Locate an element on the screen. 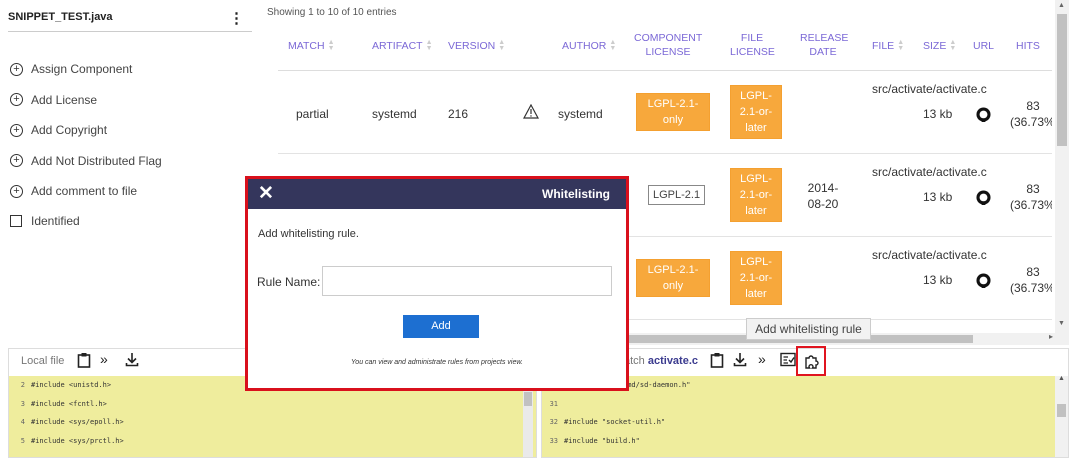 The height and width of the screenshot is (458, 1069). code-line: 33 #include "build.h" is located at coordinates (805, 441).